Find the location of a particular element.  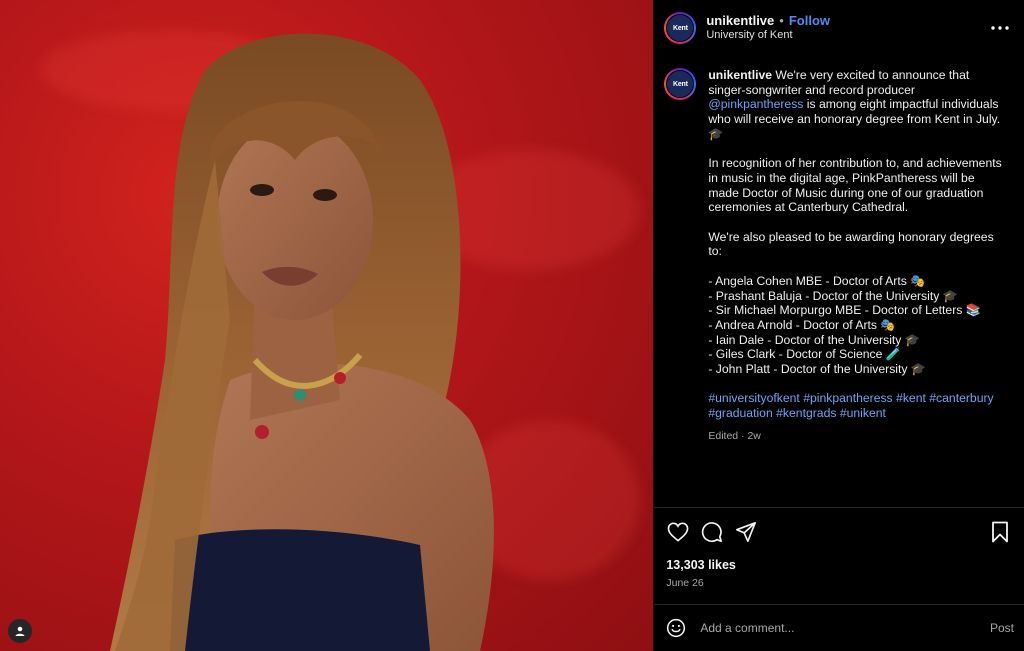

more-horizontal-icon is located at coordinates (1000, 28).